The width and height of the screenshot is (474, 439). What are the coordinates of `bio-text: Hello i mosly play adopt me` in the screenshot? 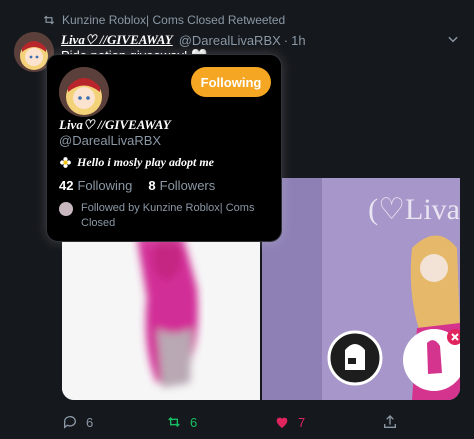 It's located at (145, 162).